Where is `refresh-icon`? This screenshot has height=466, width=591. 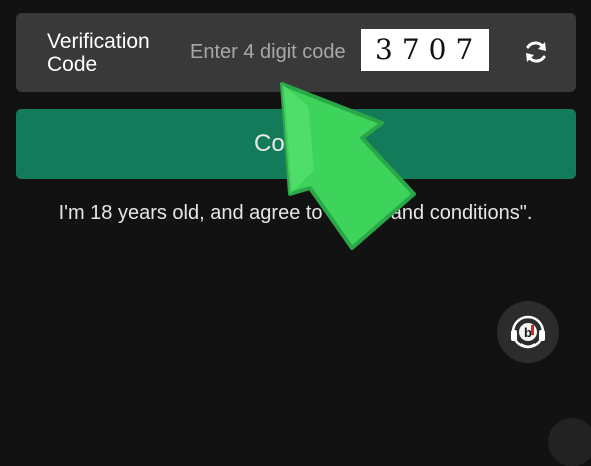
refresh-icon is located at coordinates (536, 52).